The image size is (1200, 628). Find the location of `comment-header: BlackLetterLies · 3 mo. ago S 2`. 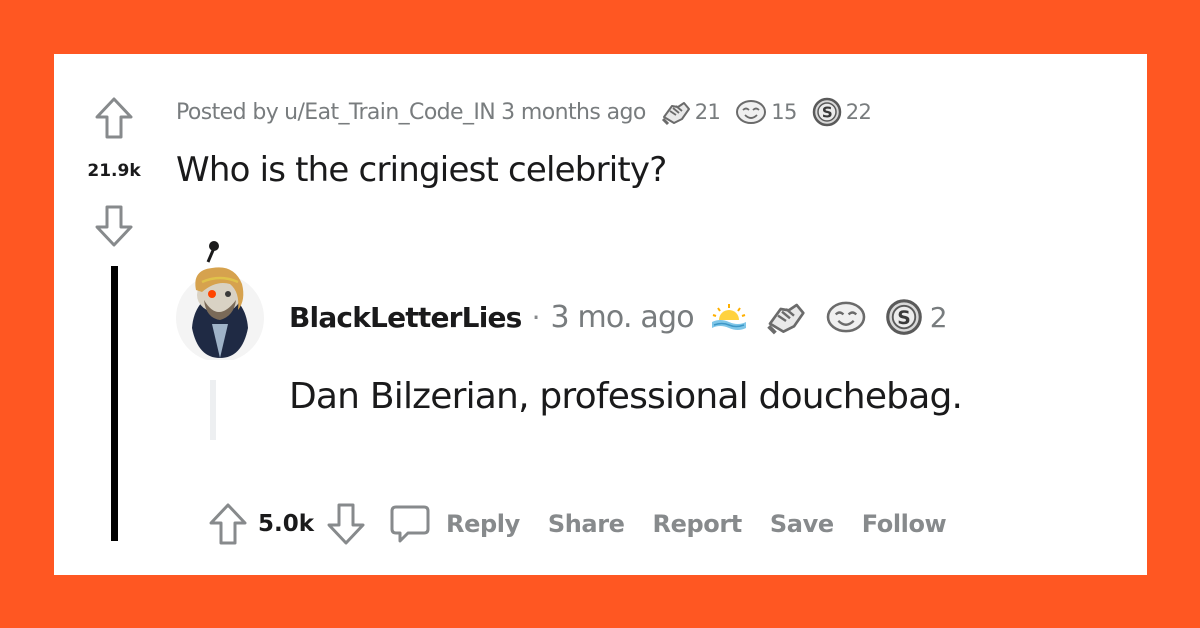

comment-header: BlackLetterLies · 3 mo. ago S 2 is located at coordinates (618, 317).